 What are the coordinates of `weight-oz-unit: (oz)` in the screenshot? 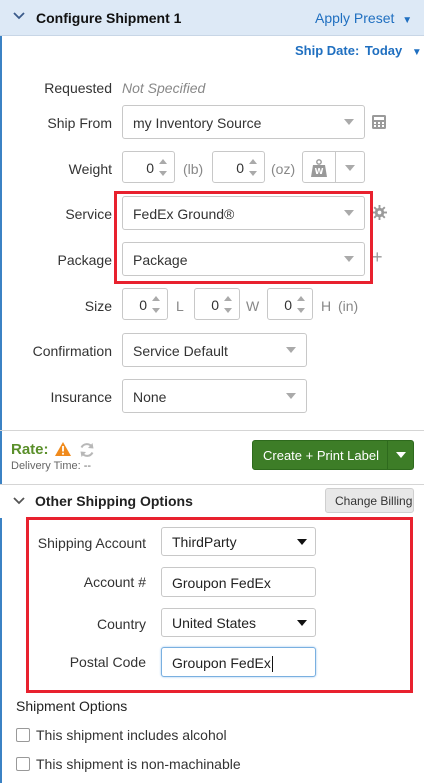 It's located at (283, 169).